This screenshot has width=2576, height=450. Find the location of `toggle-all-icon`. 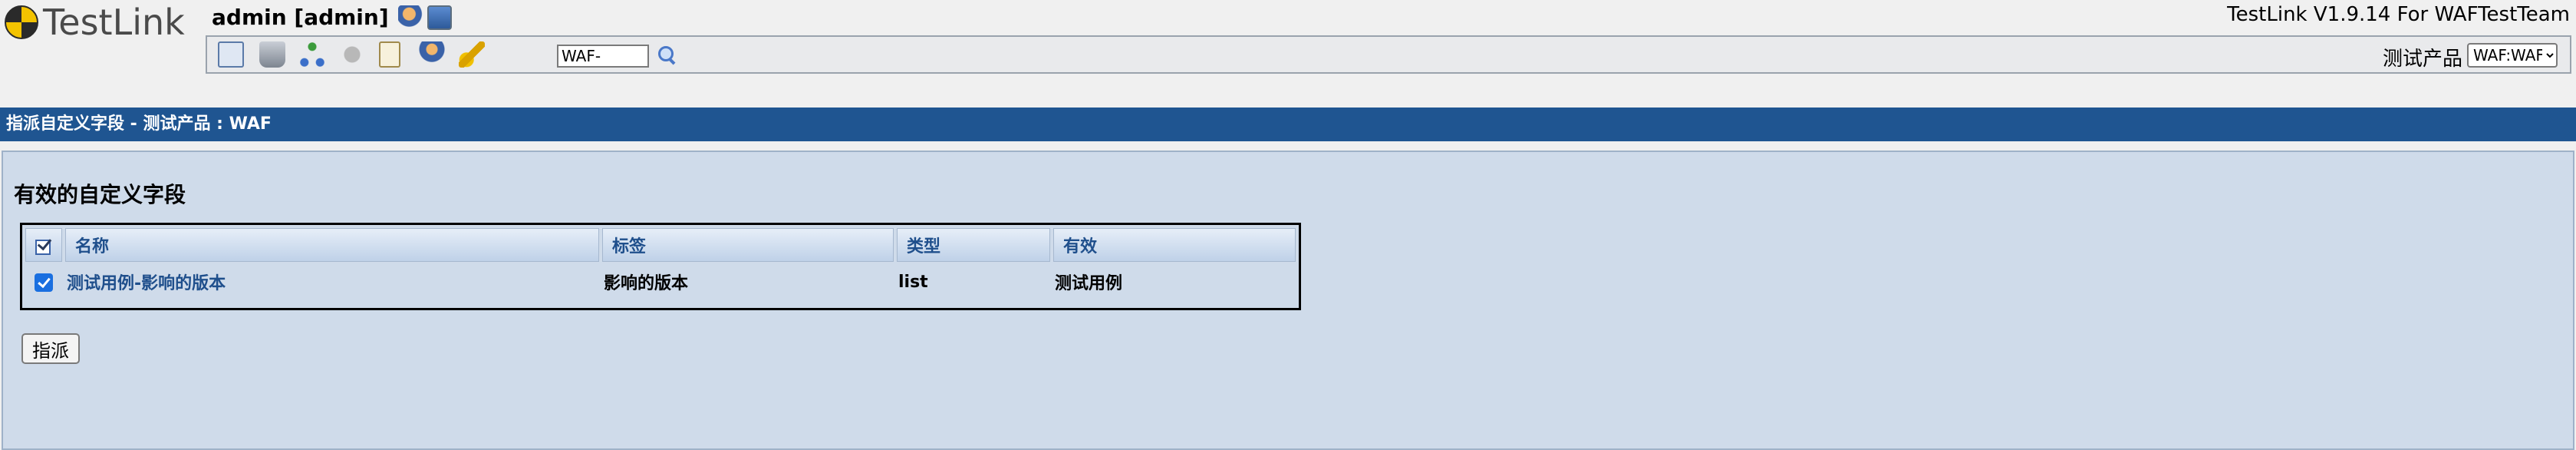

toggle-all-icon is located at coordinates (44, 245).